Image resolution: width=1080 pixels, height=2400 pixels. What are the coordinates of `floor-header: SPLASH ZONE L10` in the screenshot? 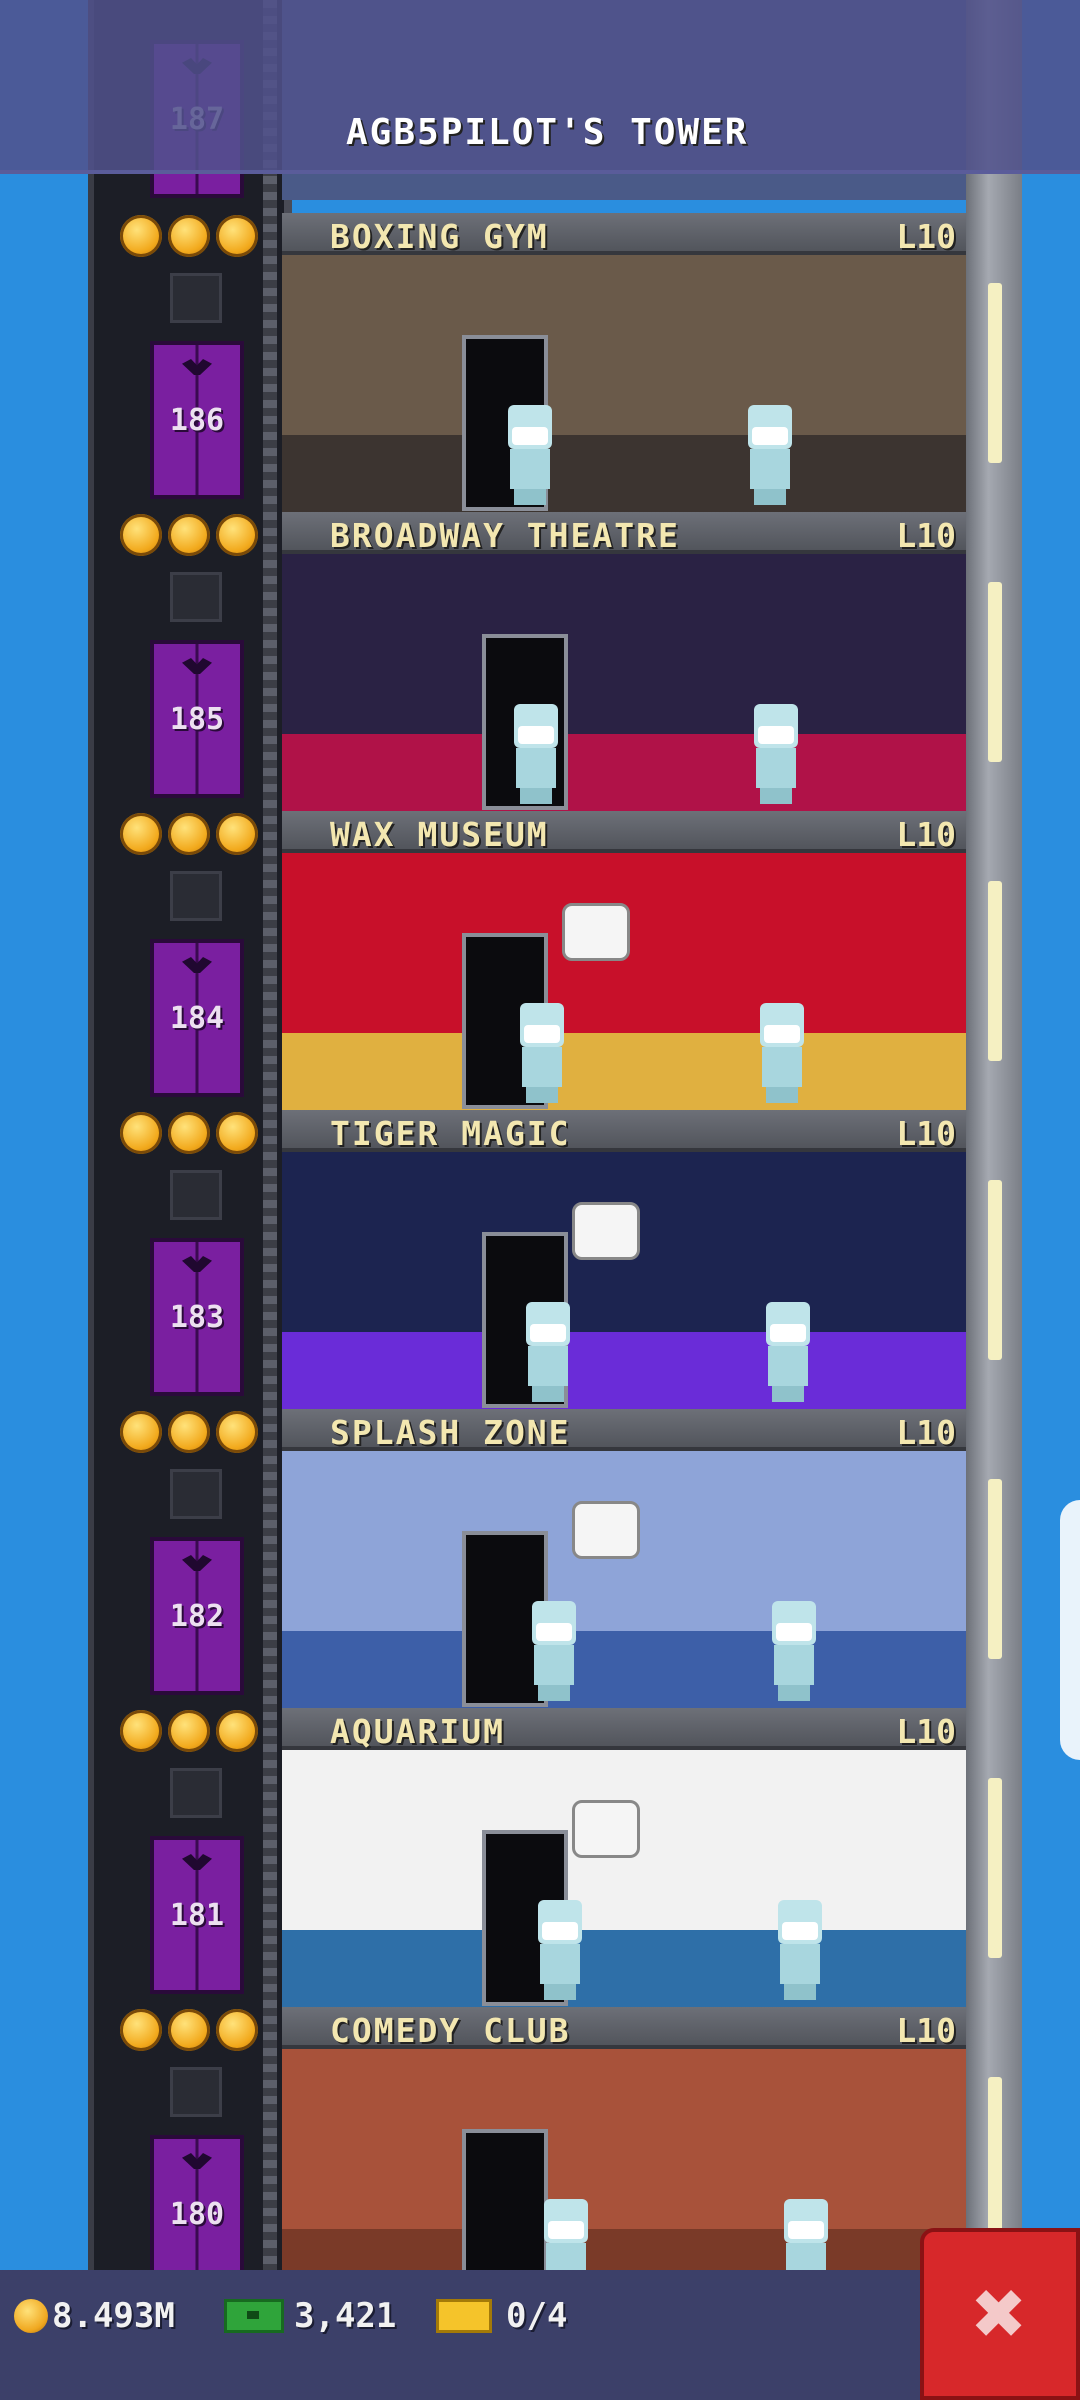 It's located at (624, 1430).